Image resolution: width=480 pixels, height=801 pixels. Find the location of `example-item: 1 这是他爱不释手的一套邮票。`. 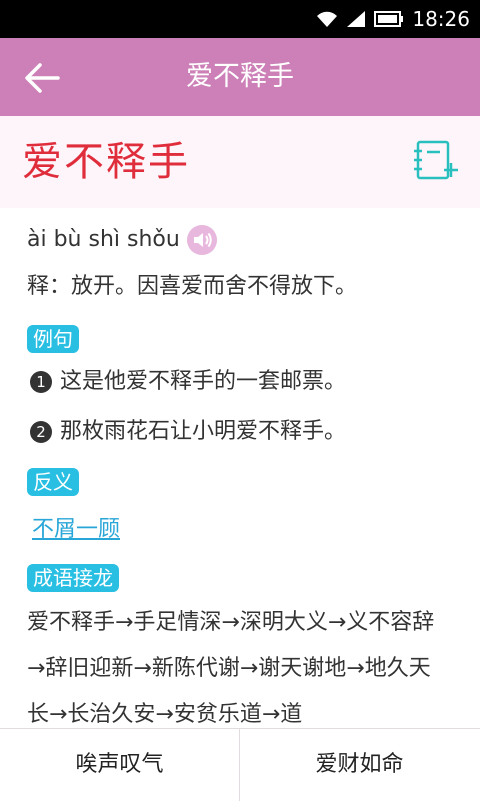

example-item: 1 这是他爱不释手的一套邮票。 is located at coordinates (188, 382).